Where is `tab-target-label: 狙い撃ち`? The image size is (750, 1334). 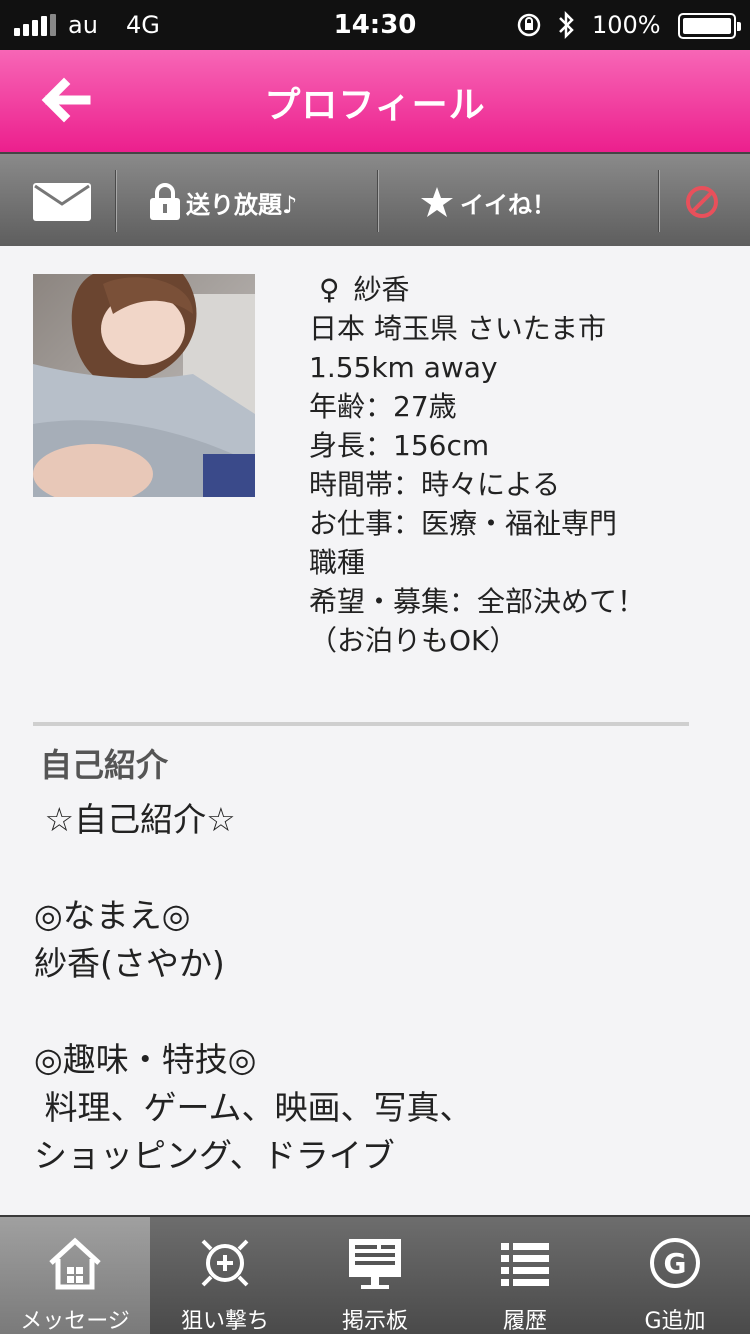 tab-target-label: 狙い撃ち is located at coordinates (224, 1321).